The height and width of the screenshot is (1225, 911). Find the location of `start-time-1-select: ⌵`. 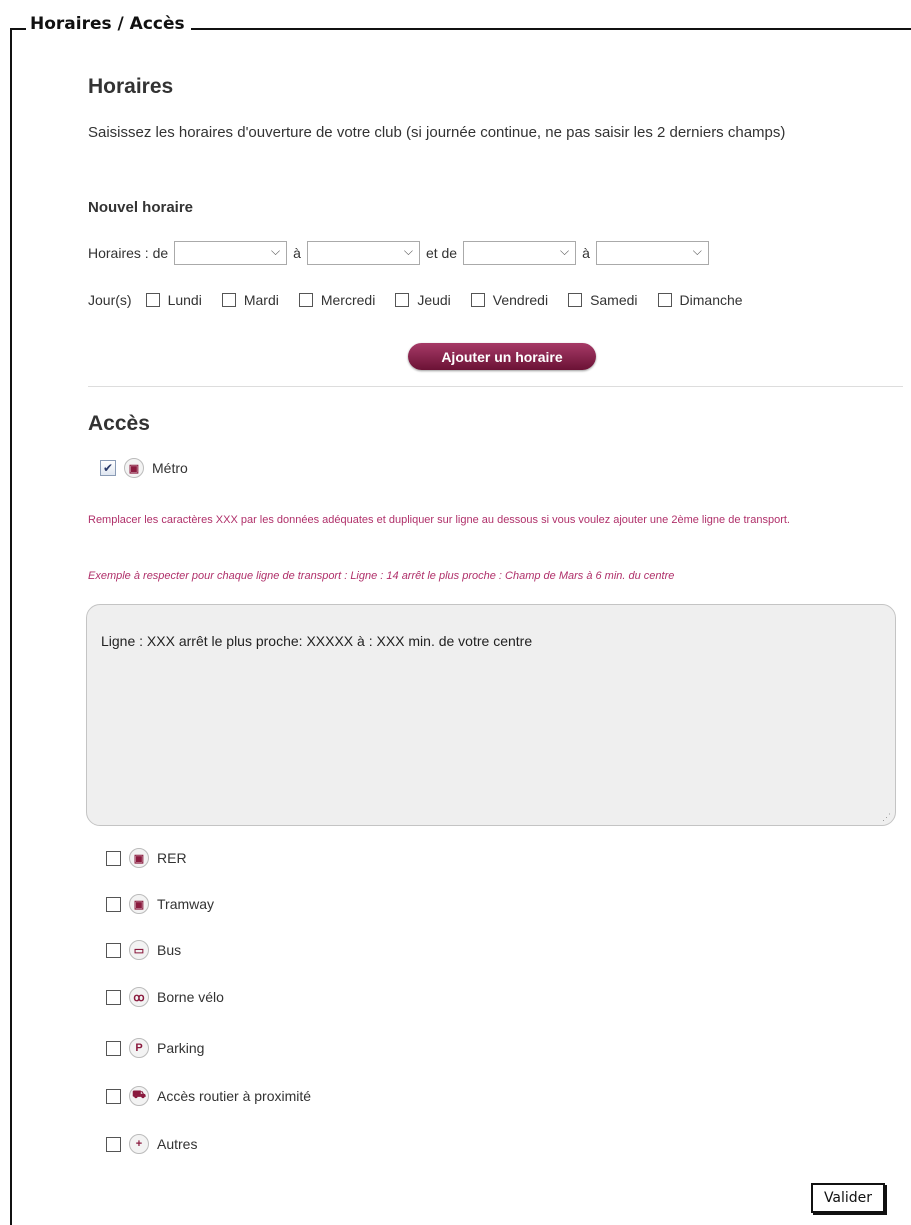

start-time-1-select: ⌵ is located at coordinates (231, 253).